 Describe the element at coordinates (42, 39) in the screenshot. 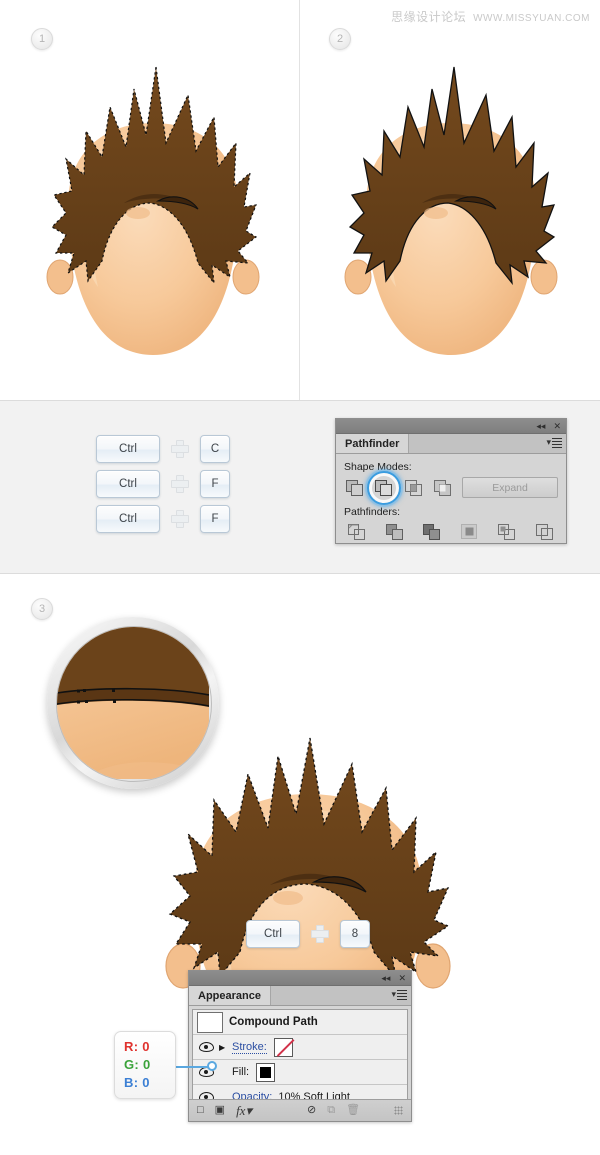

I see `step-badge-1: 1` at that location.